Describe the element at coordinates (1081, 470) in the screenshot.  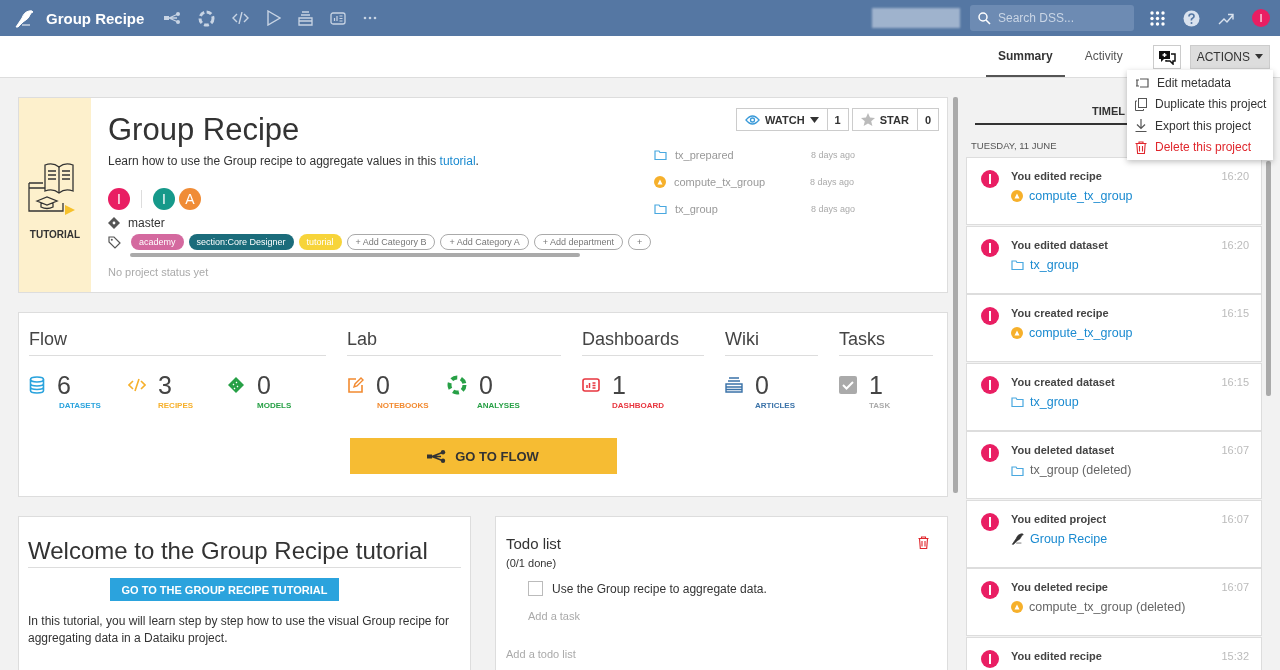
I see `event-object: tx_group (deleted)` at that location.